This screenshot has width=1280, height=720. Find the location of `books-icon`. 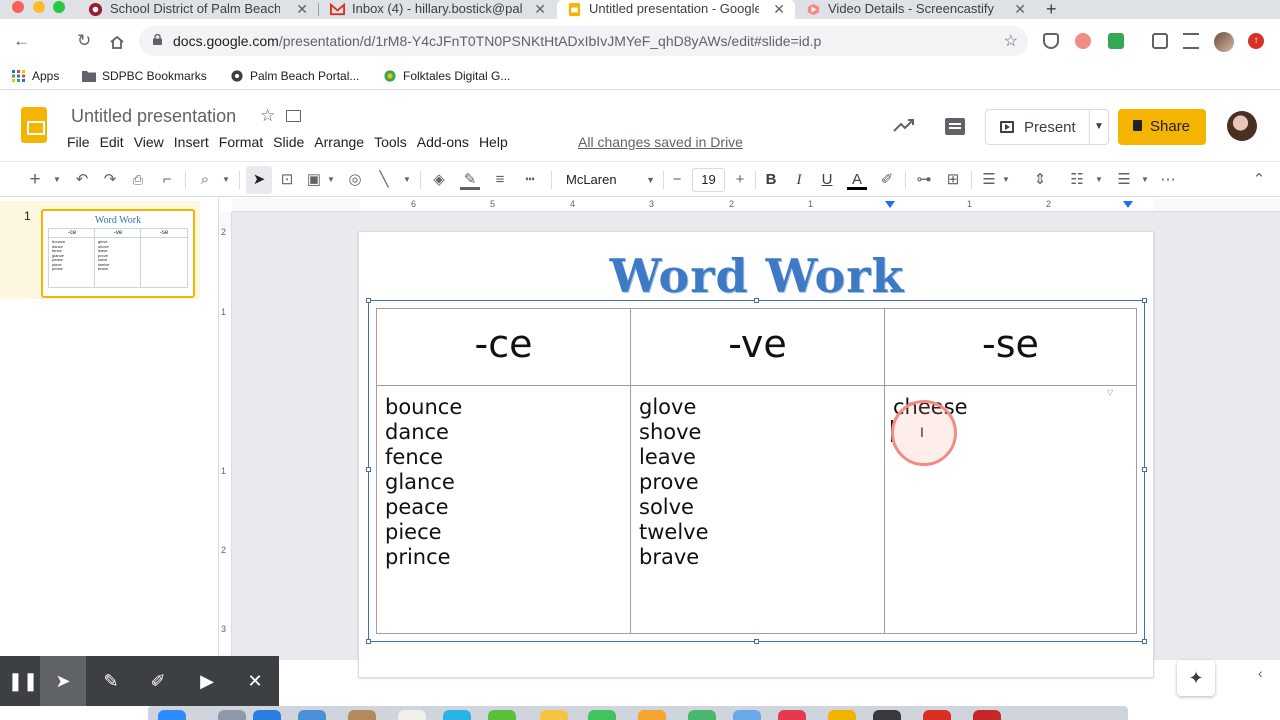

books-icon is located at coordinates (842, 715).